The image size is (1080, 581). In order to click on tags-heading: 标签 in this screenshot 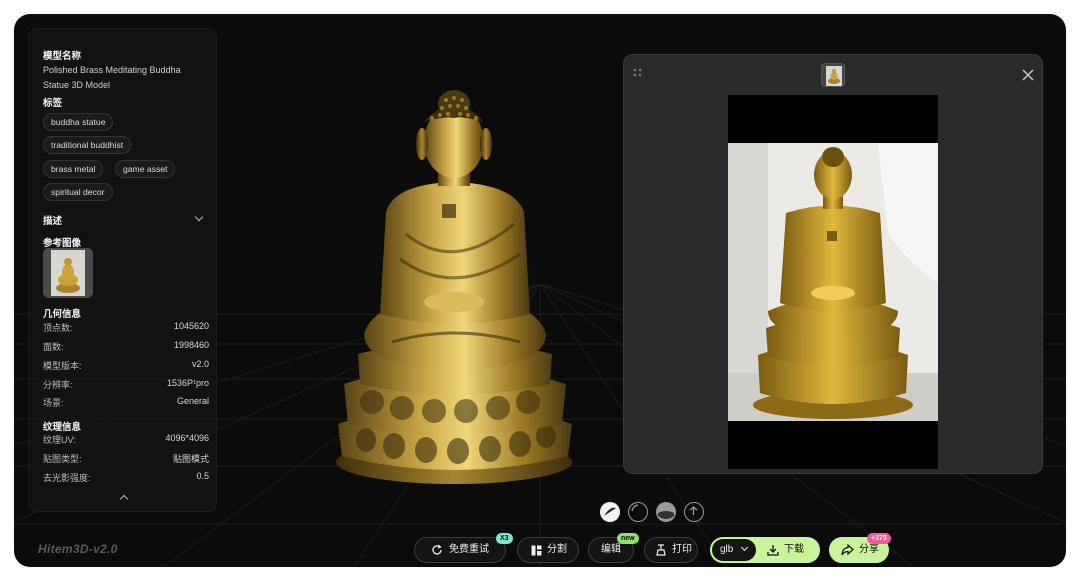, I will do `click(53, 103)`.